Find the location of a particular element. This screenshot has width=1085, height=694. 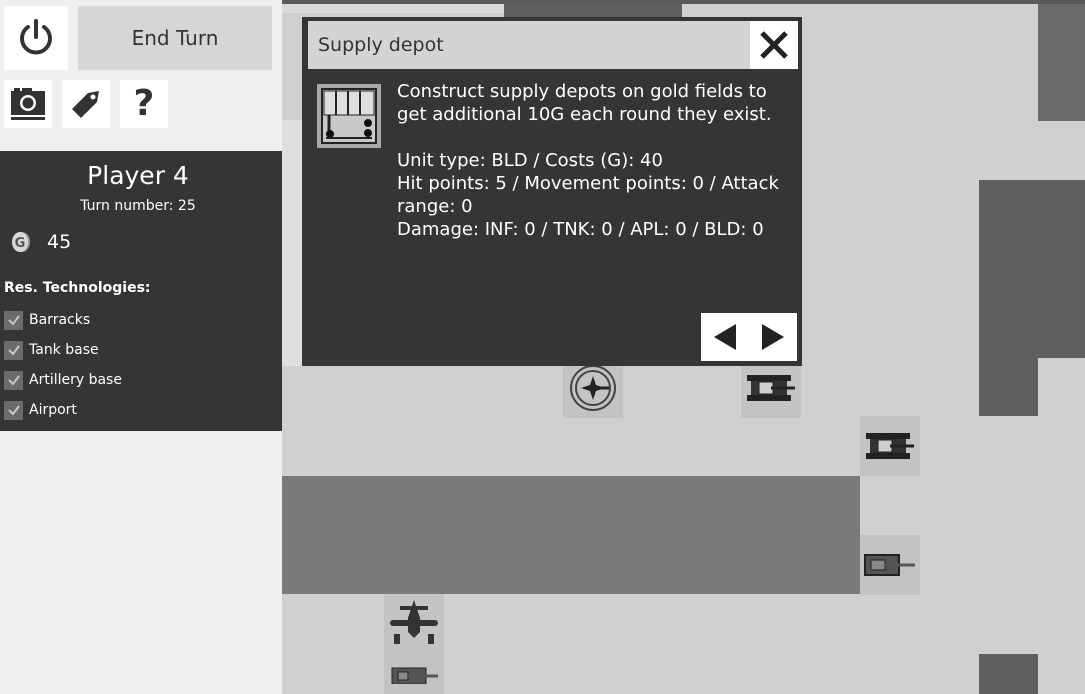

supply-depot-icon is located at coordinates (349, 116).